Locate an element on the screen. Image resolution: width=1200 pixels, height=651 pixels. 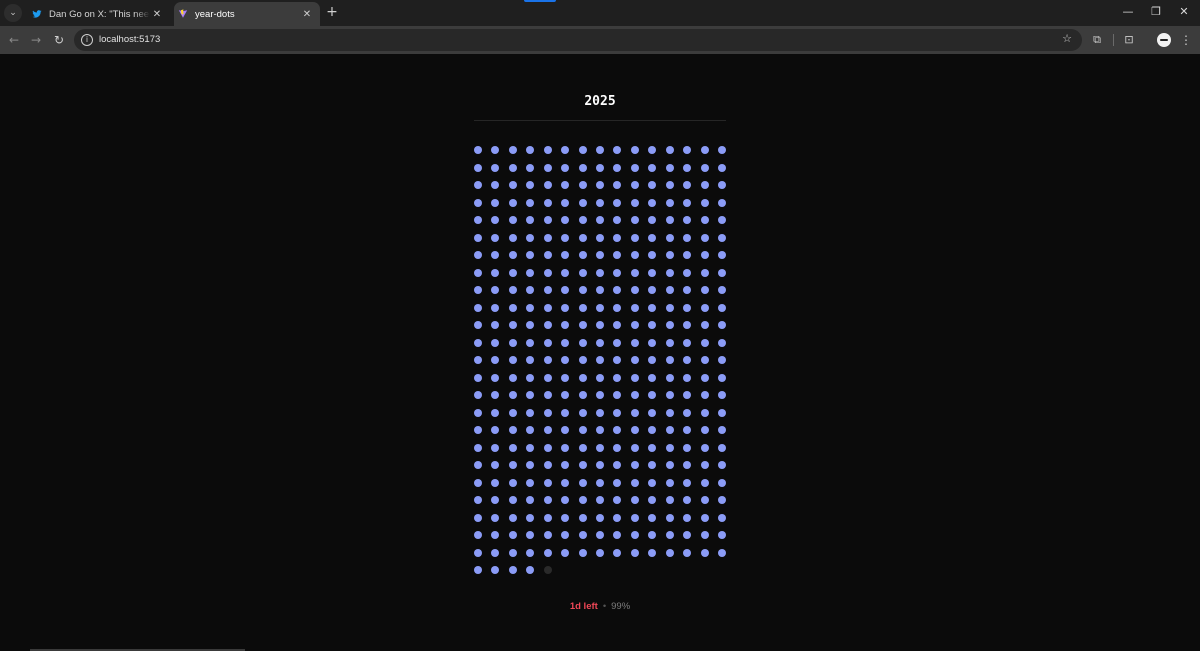
url-text: localhost:5173 is located at coordinates (129, 39).